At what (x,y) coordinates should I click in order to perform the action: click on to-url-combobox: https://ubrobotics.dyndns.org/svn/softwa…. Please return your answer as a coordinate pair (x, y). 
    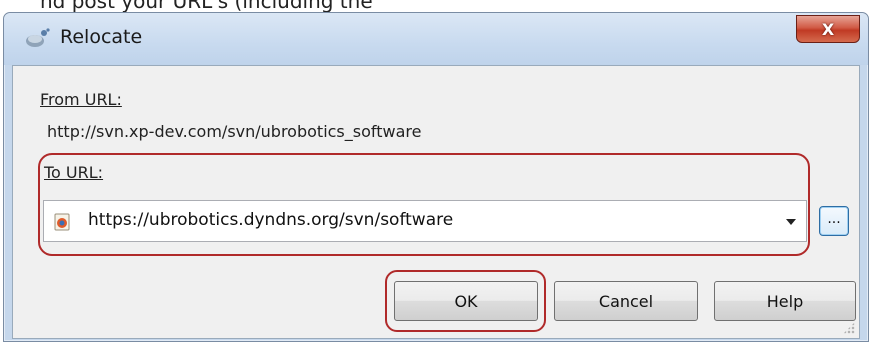
    Looking at the image, I should click on (425, 221).